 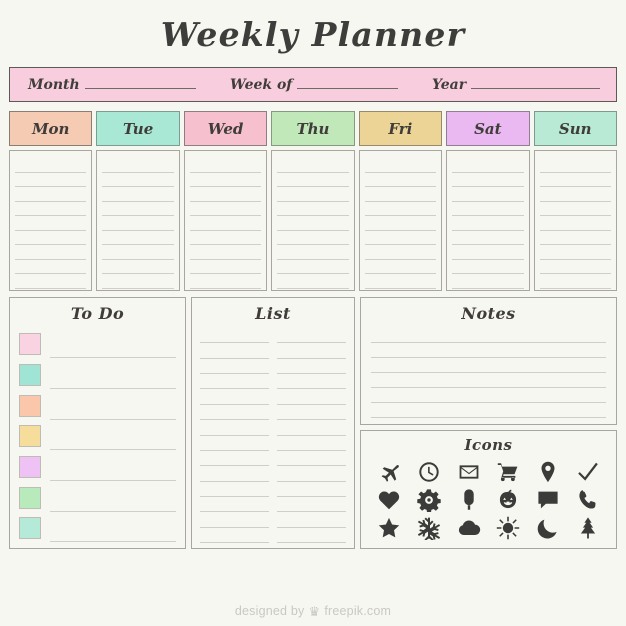 What do you see at coordinates (508, 528) in the screenshot?
I see `sun-icon` at bounding box center [508, 528].